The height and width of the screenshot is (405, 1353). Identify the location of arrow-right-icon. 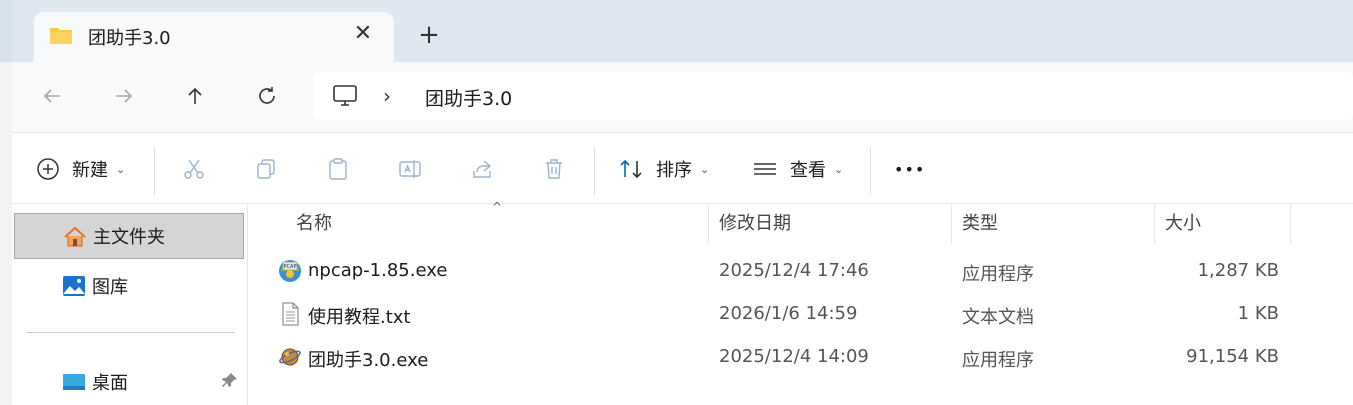
(124, 96).